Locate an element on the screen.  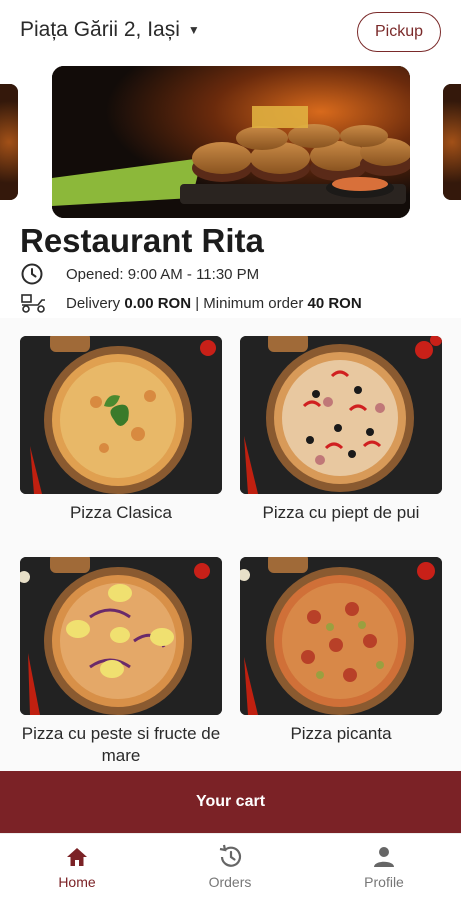
delivery-label: Delivery is located at coordinates (93, 303).